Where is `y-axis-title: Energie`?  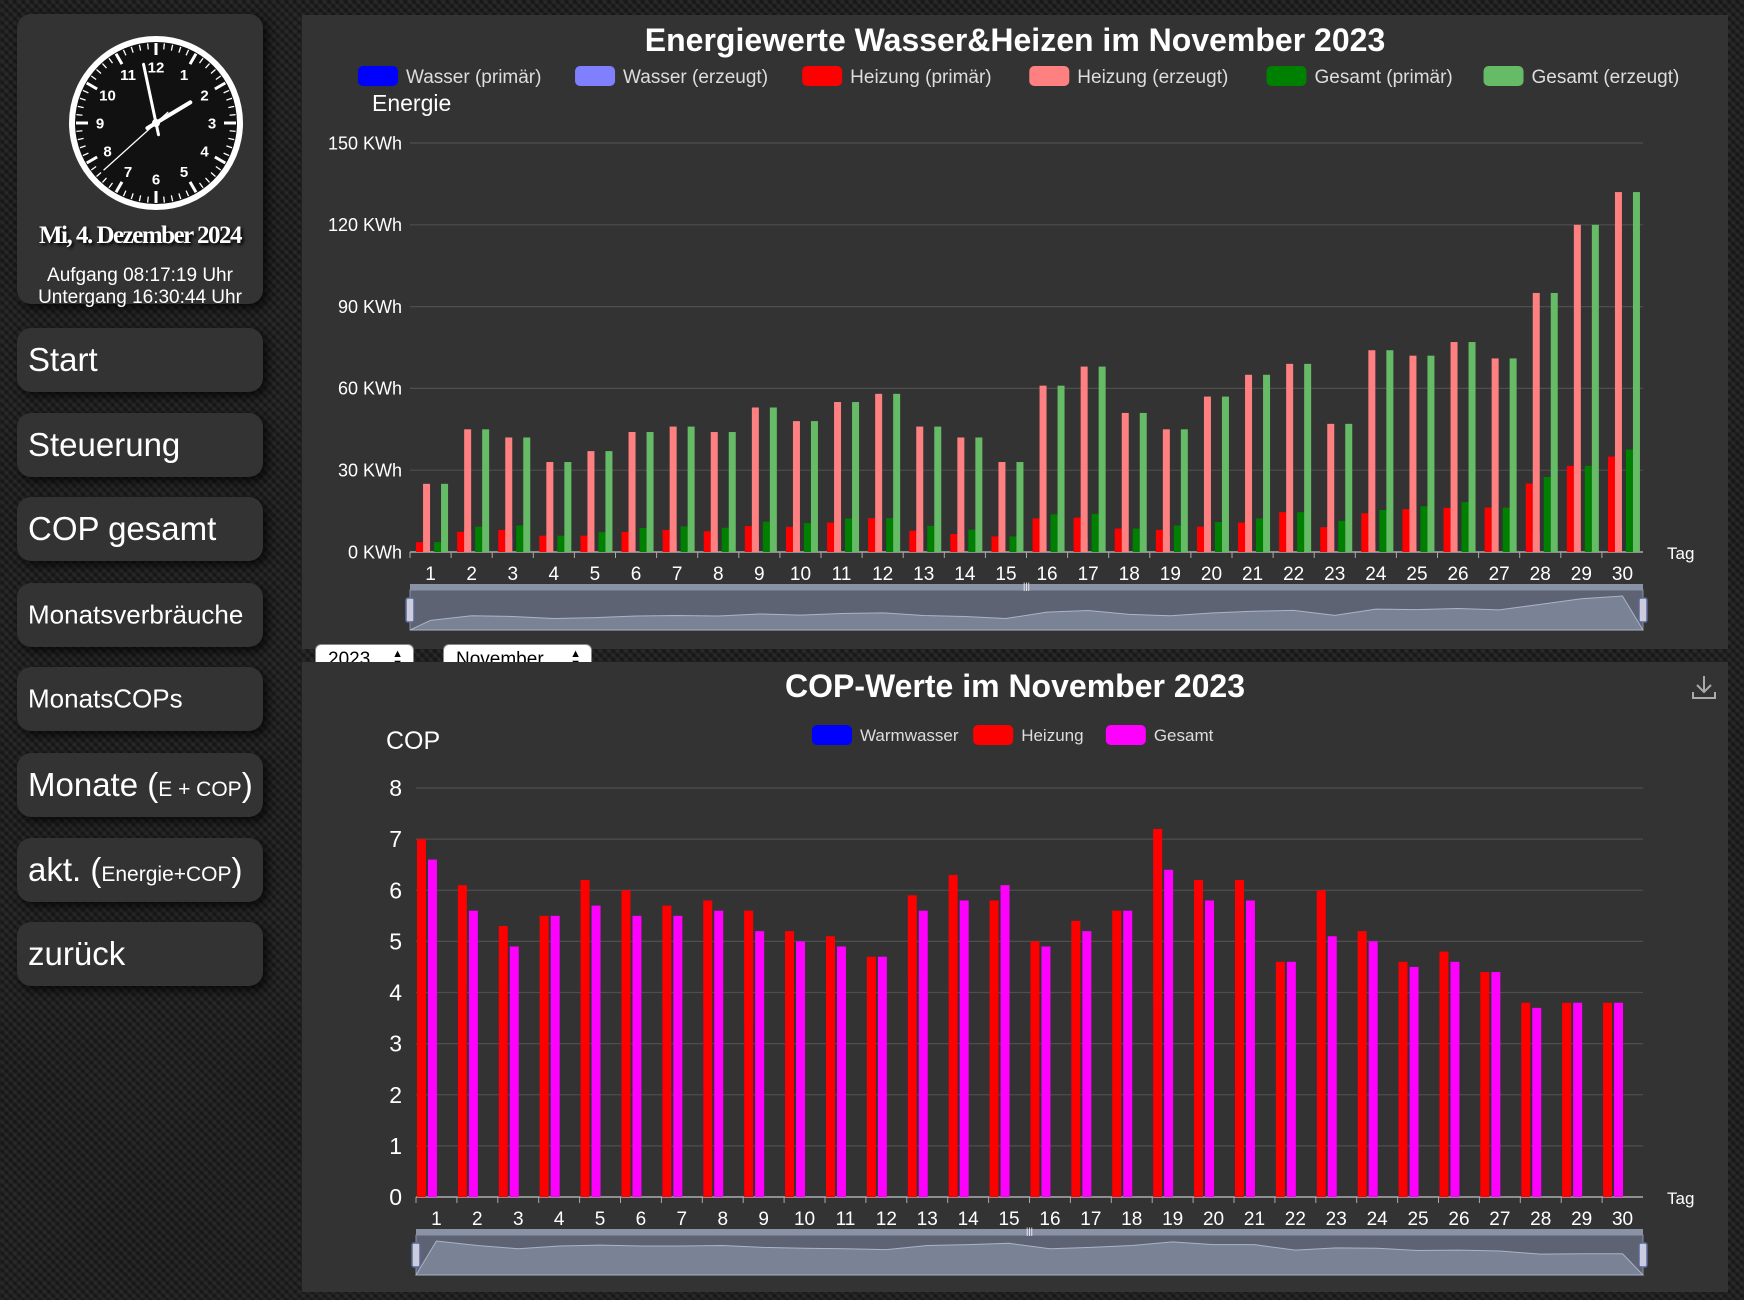
y-axis-title: Energie is located at coordinates (411, 103).